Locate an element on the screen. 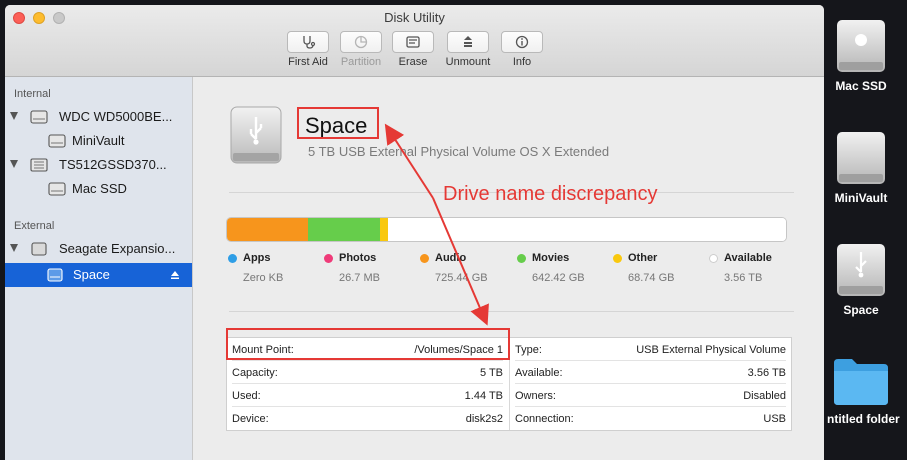  info-key: Capacity: is located at coordinates (255, 373).